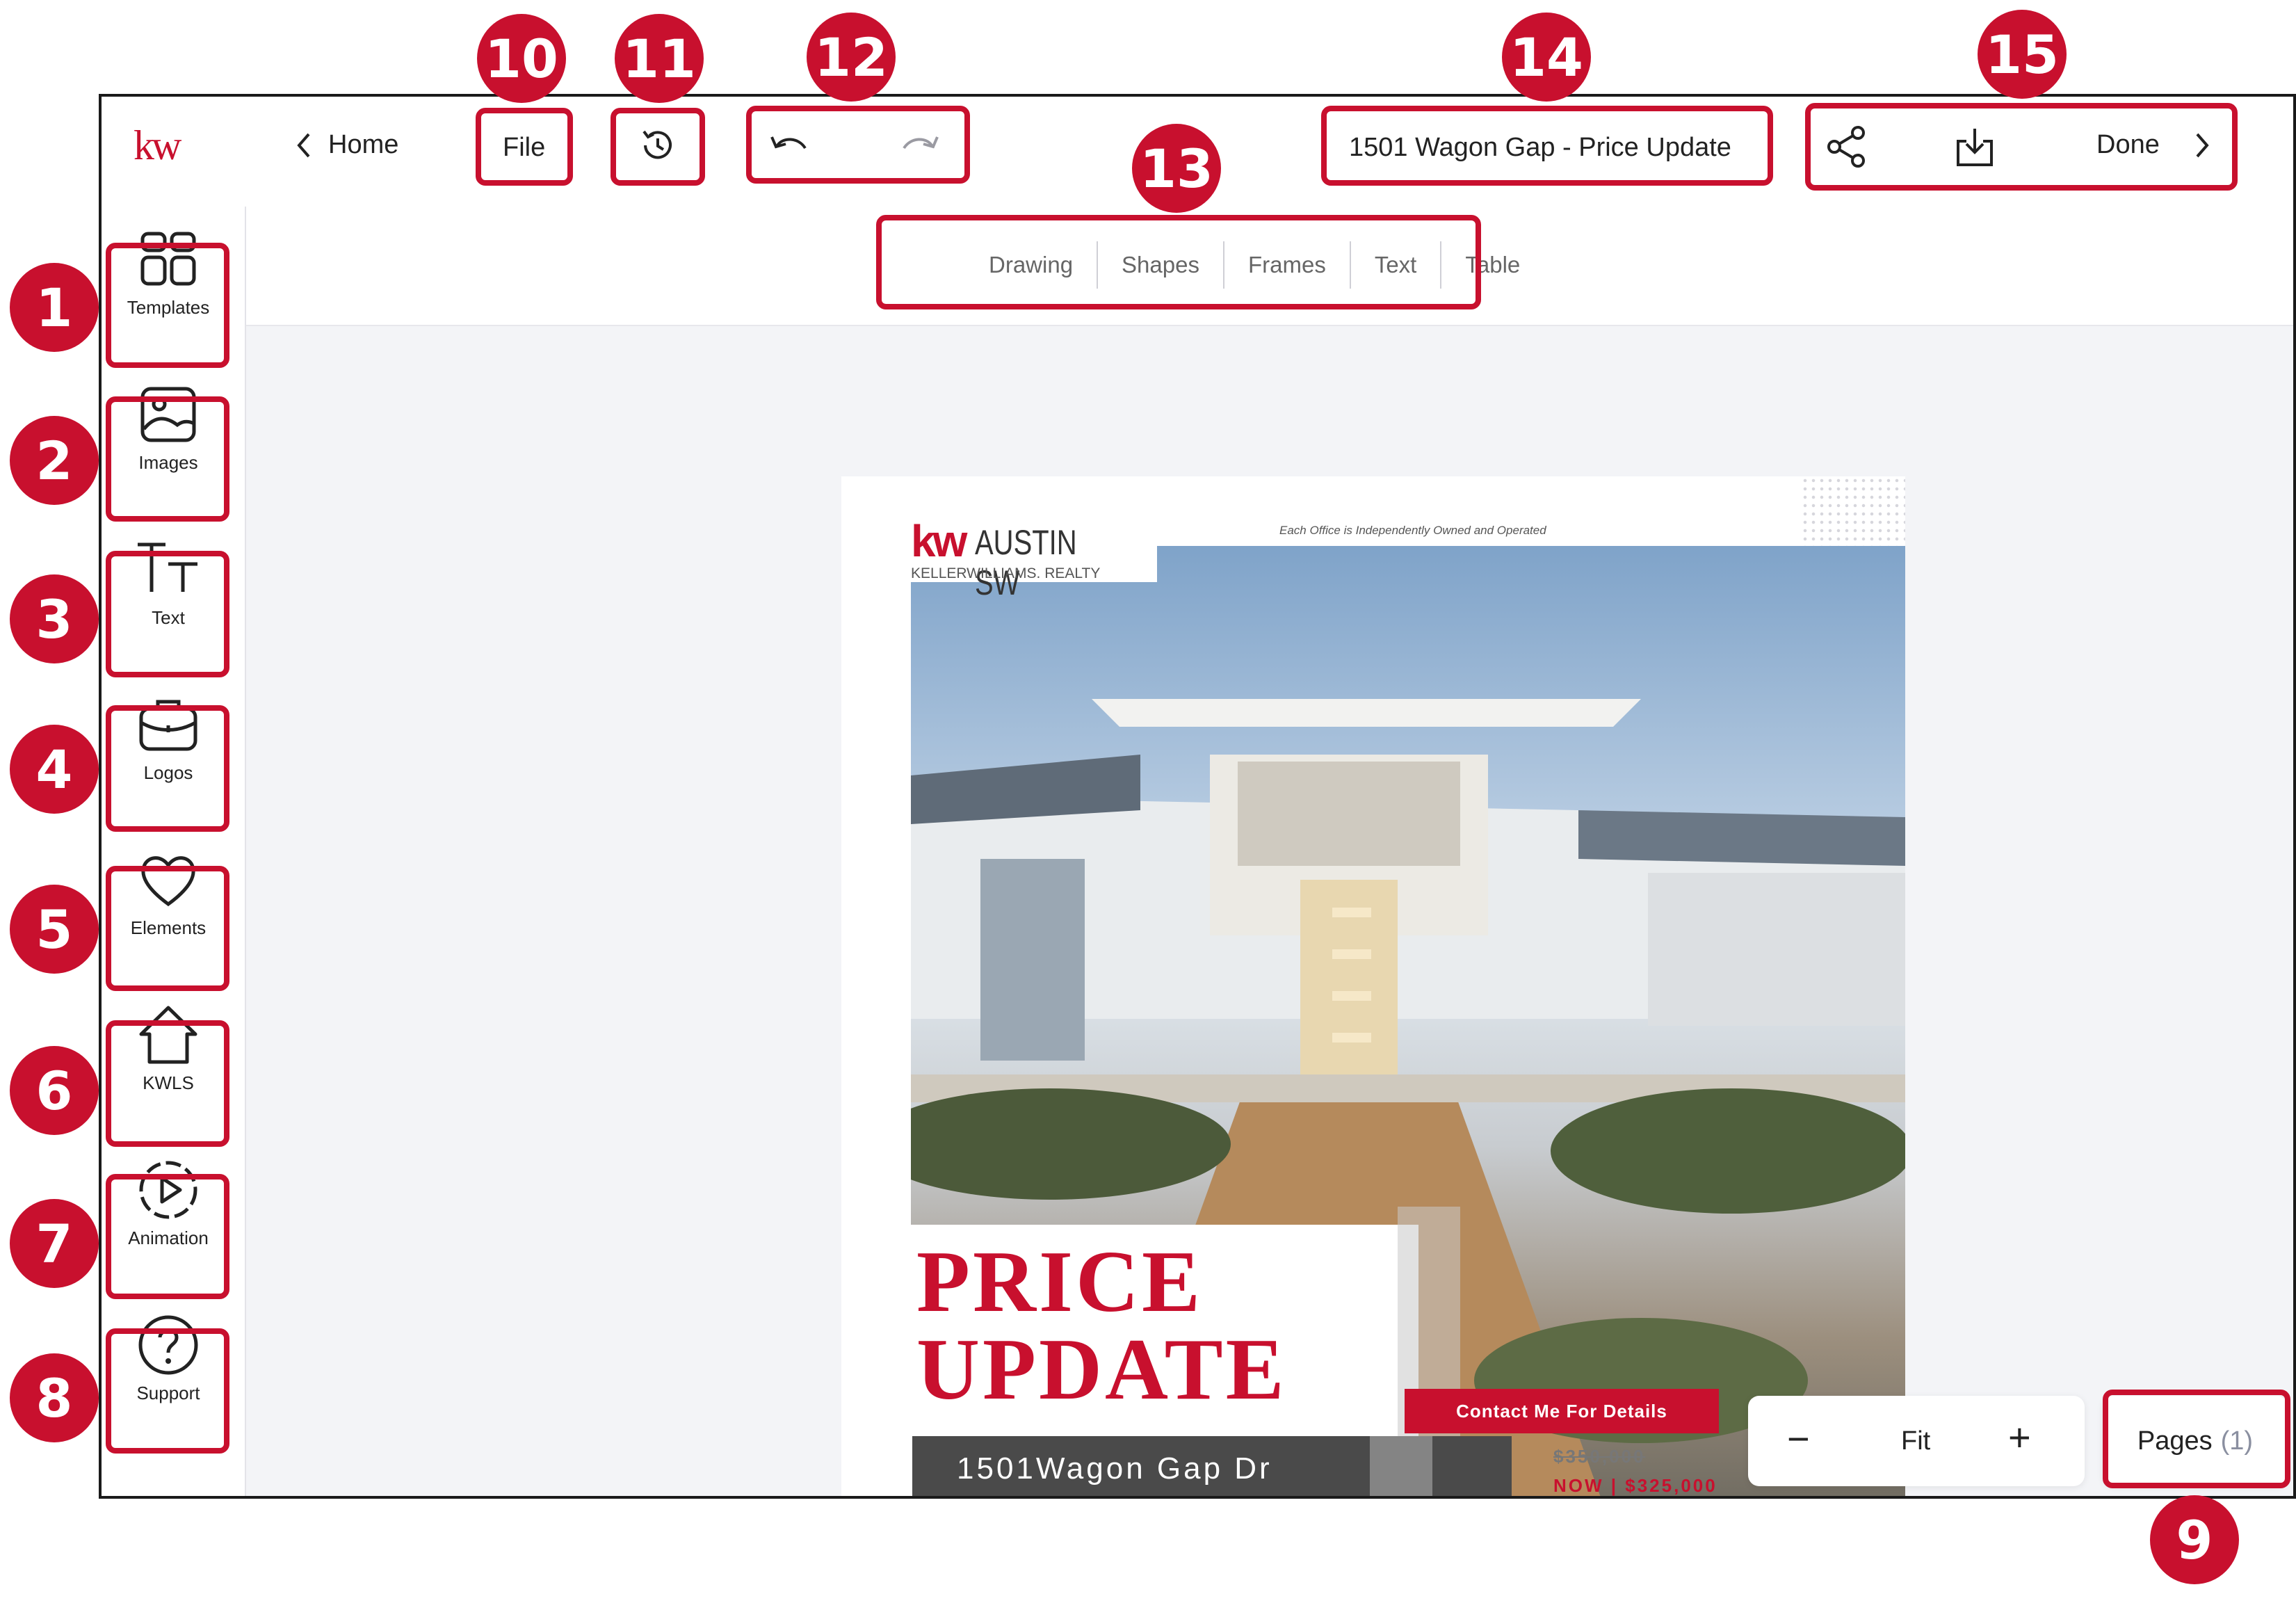 The width and height of the screenshot is (2296, 1610). Describe the element at coordinates (2023, 55) in the screenshot. I see `annotation-badge: 15` at that location.